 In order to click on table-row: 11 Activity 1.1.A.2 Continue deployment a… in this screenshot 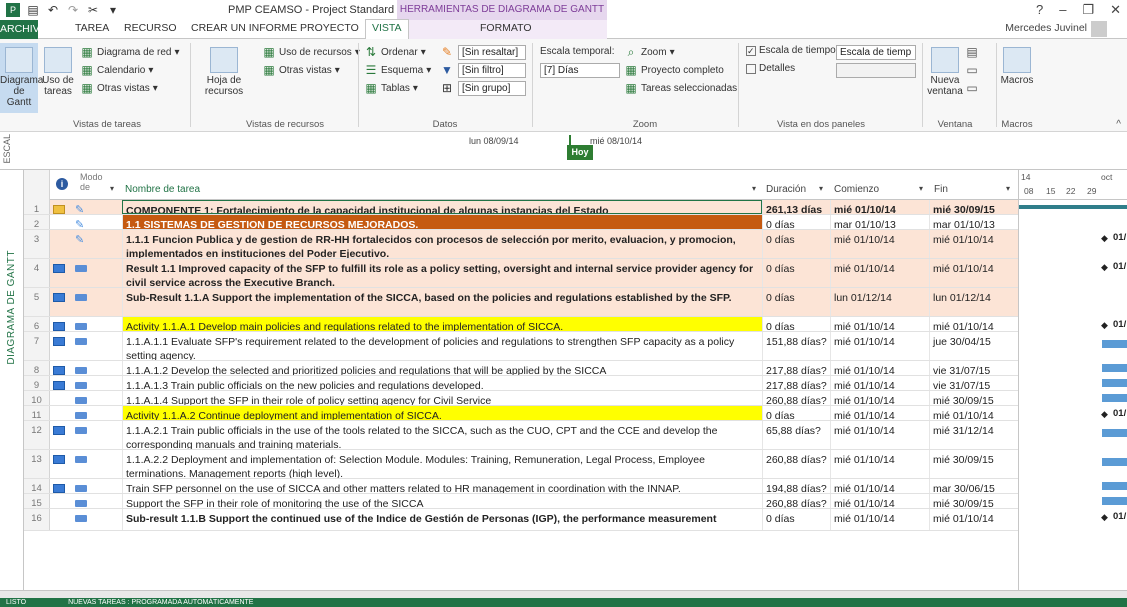, I will do `click(521, 413)`.